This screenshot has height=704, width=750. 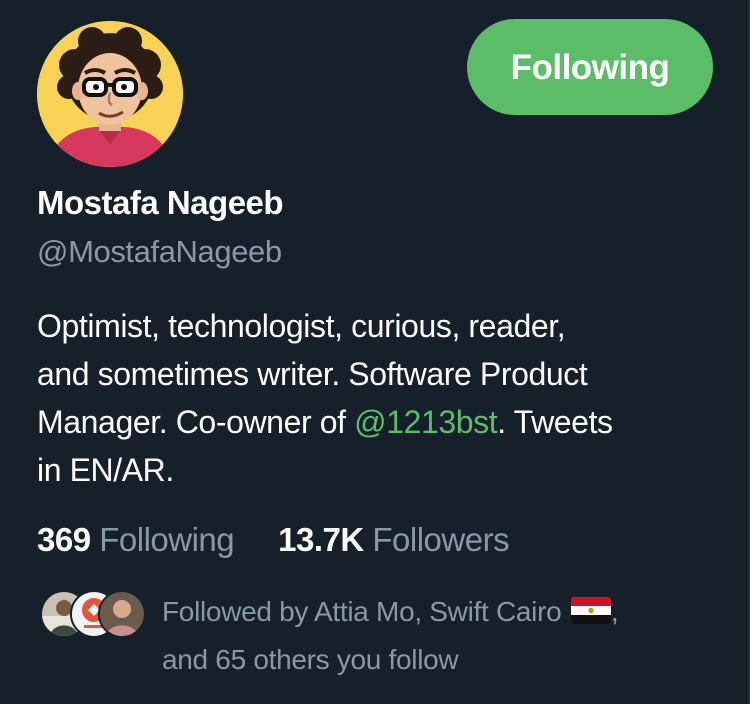 What do you see at coordinates (310, 659) in the screenshot?
I see `followed-by-others: and 65 others you follow` at bounding box center [310, 659].